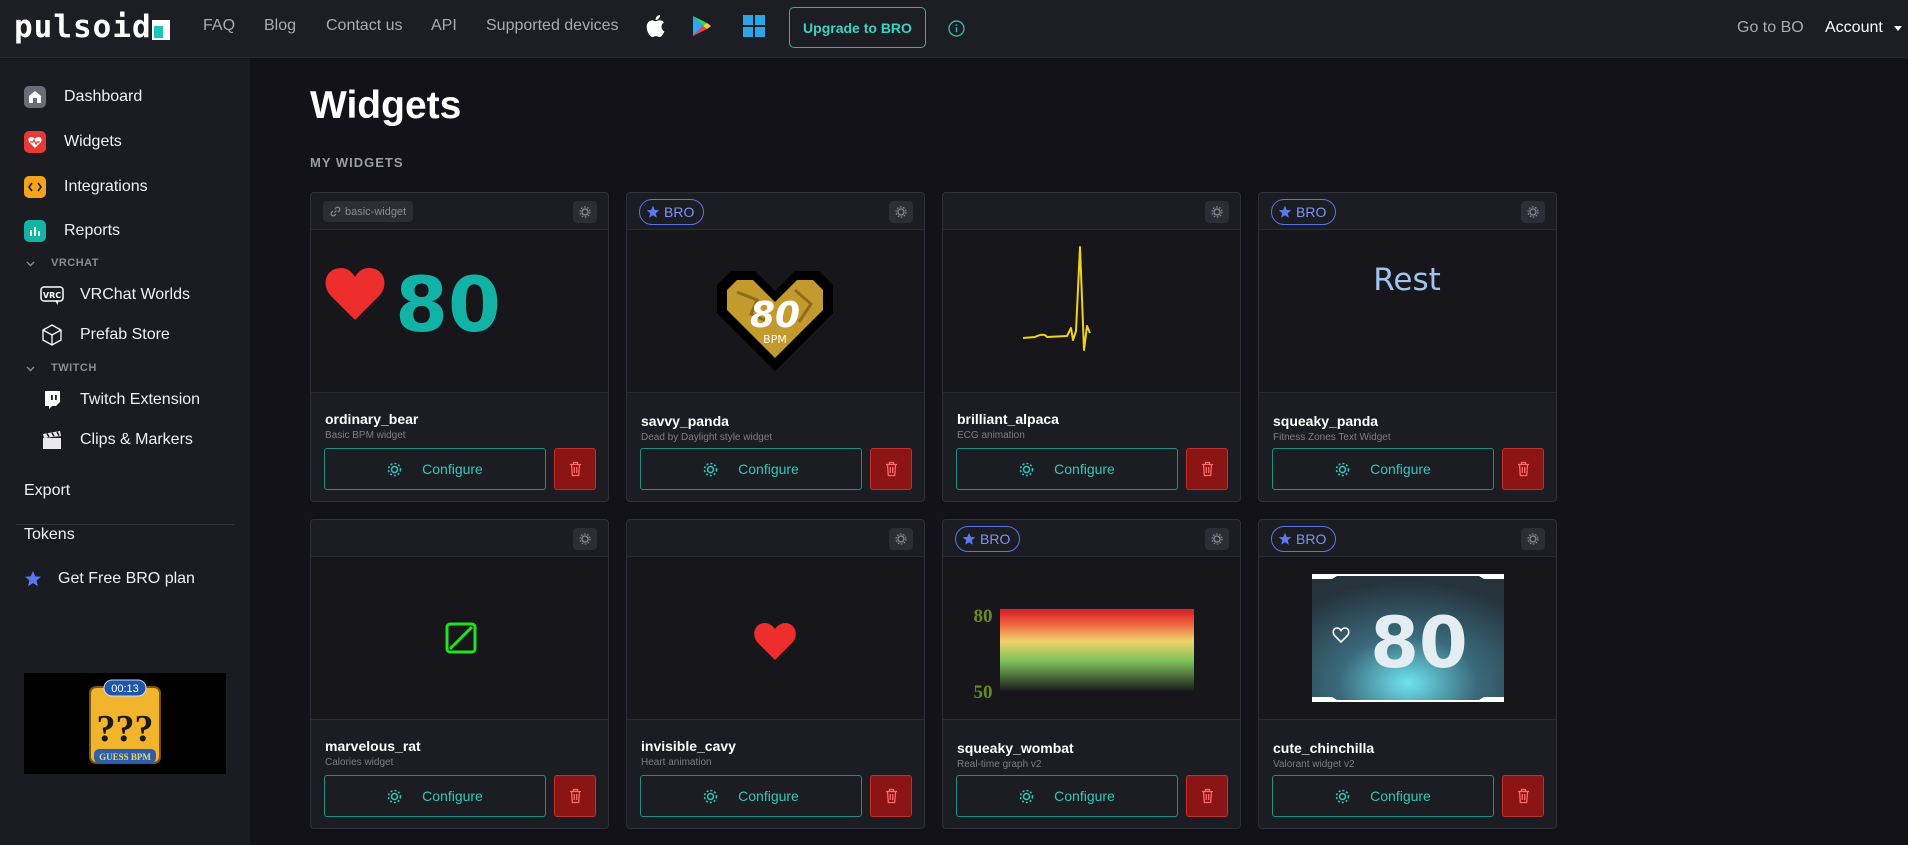  Describe the element at coordinates (1854, 28) in the screenshot. I see `account-menu: Account` at that location.